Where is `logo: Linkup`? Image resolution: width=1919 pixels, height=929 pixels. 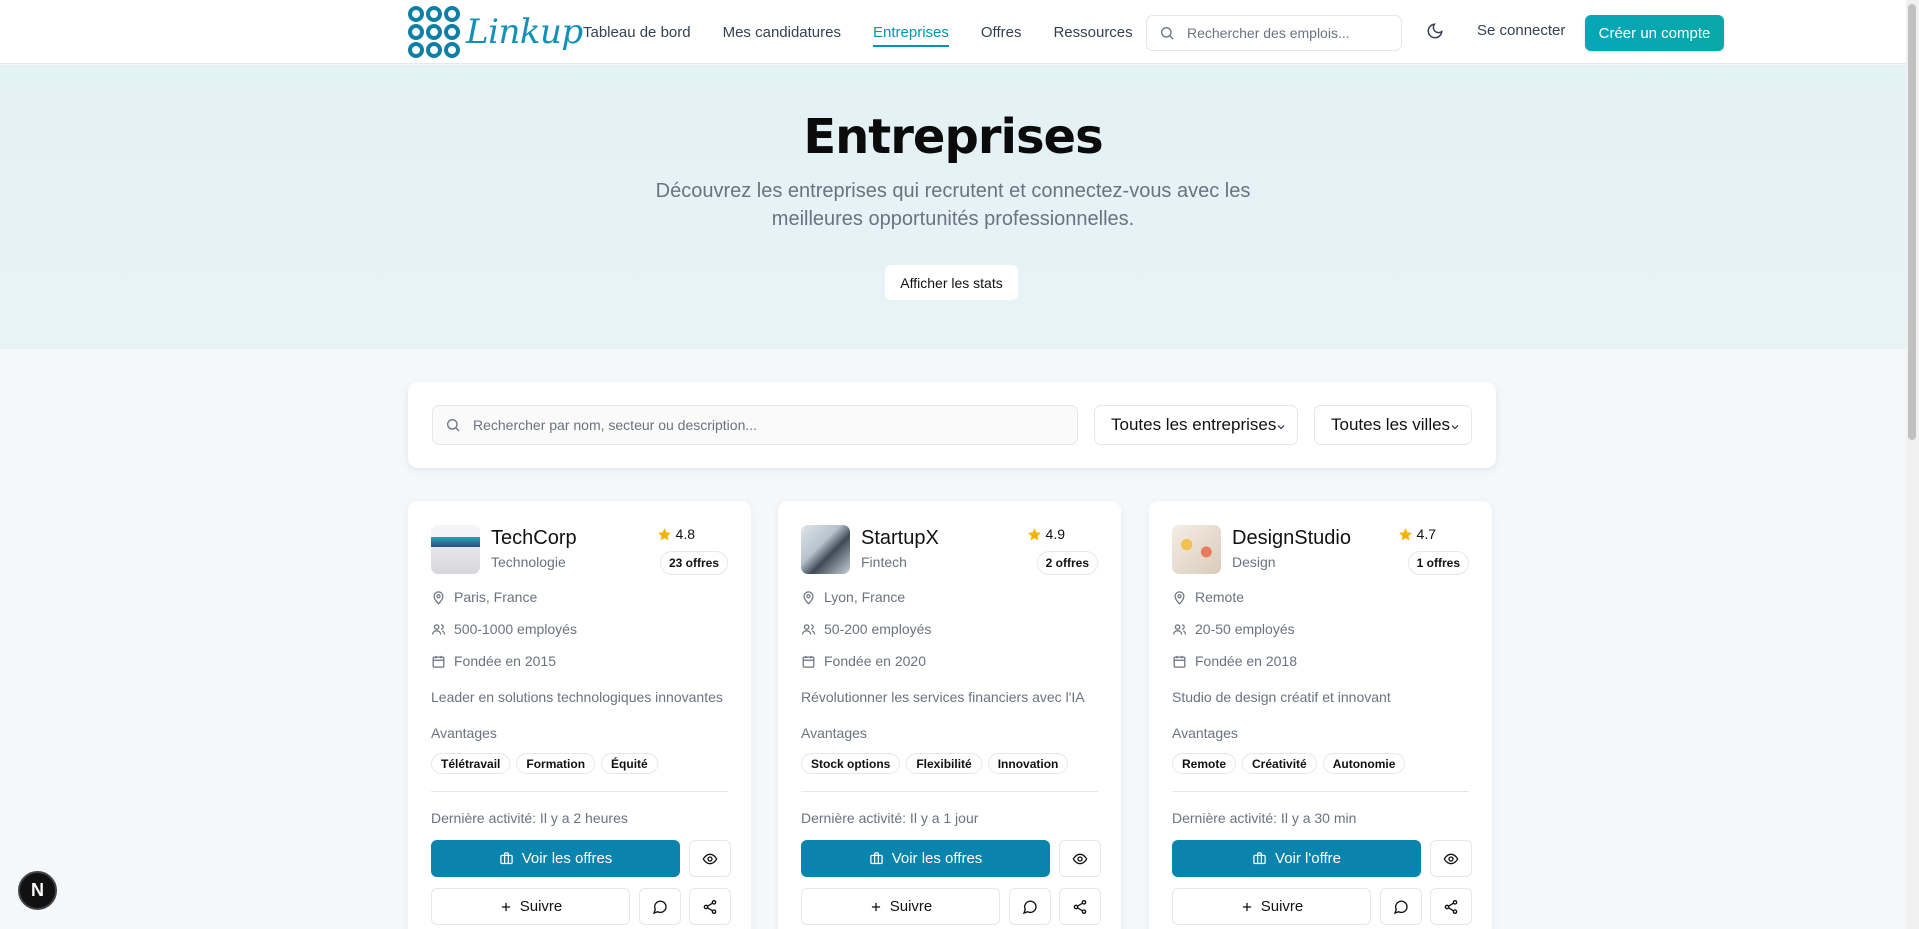
logo: Linkup is located at coordinates (495, 32).